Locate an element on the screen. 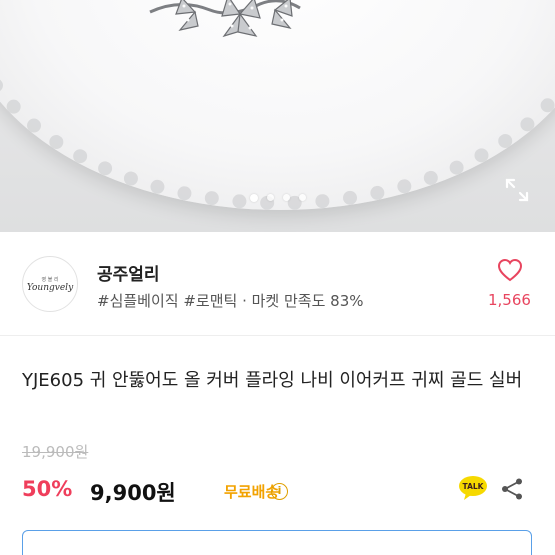  info-icon: i is located at coordinates (279, 491).